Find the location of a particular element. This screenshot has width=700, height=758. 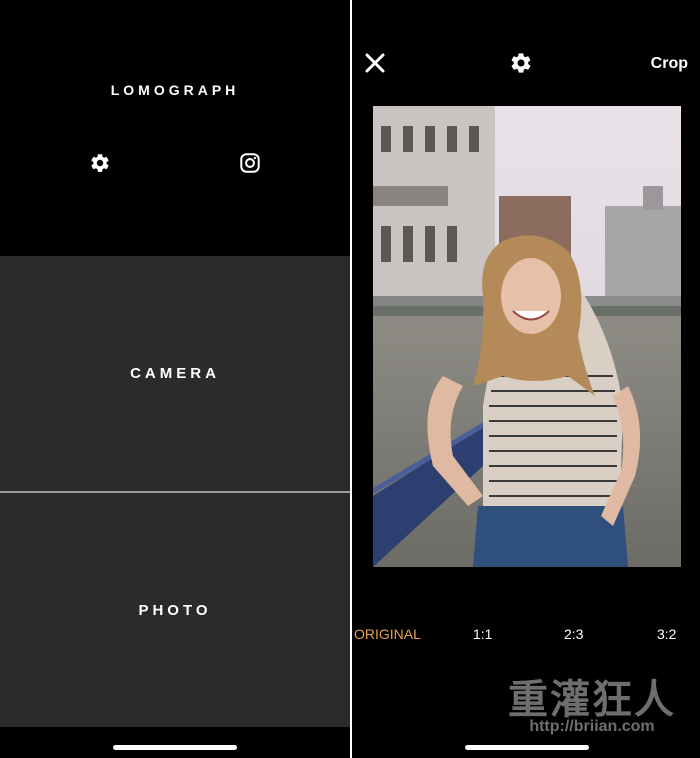

ratio-3-2: 3:2 is located at coordinates (666, 634).